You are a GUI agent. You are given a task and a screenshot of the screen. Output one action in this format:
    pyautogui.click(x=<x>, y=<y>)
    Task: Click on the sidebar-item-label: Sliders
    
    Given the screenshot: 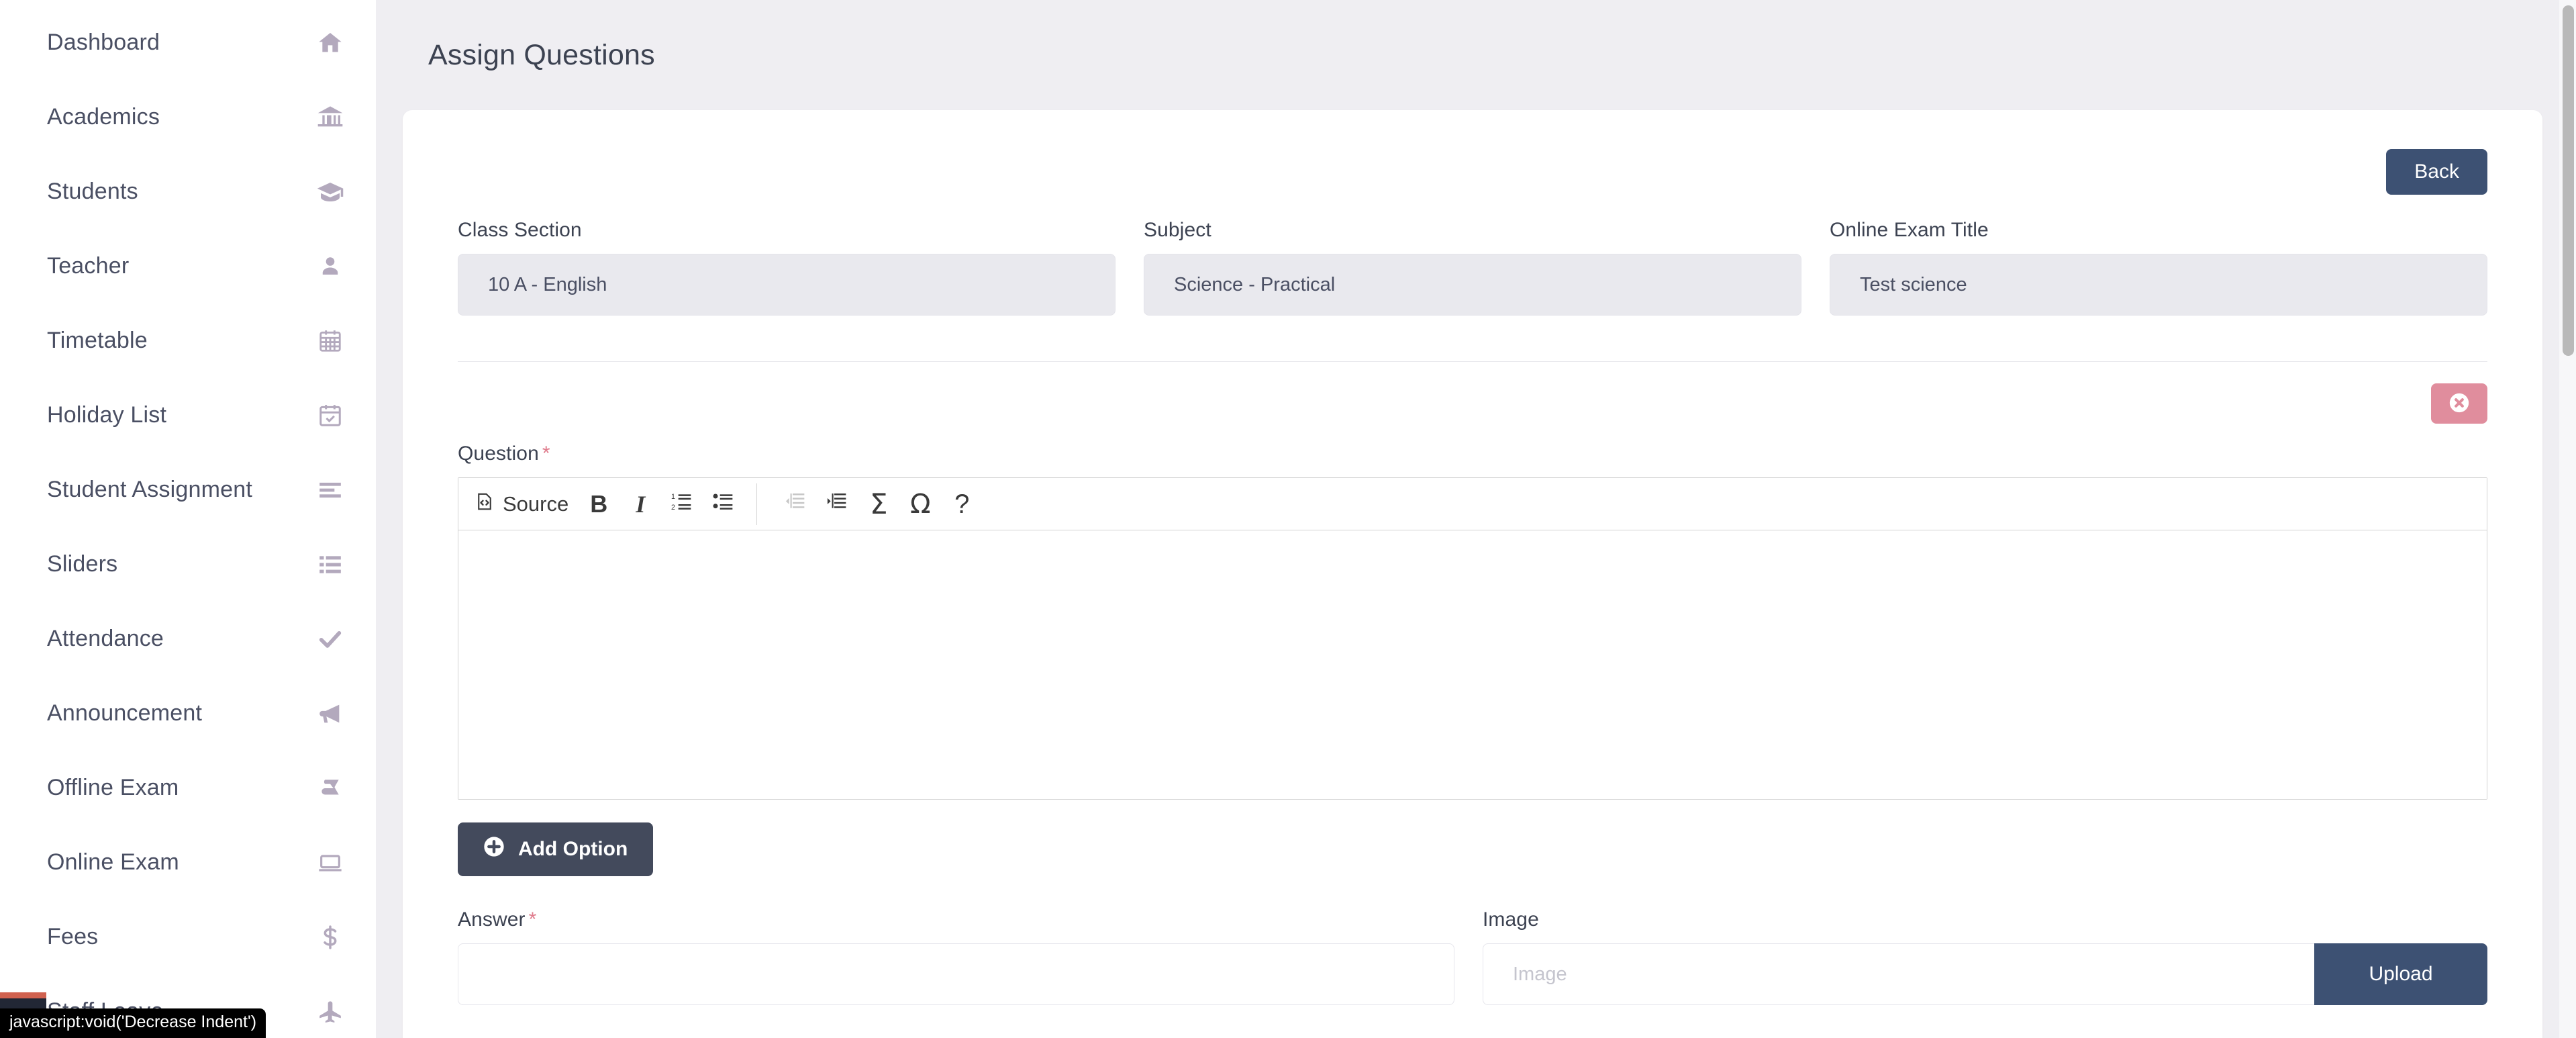 What is the action you would take?
    pyautogui.click(x=82, y=564)
    